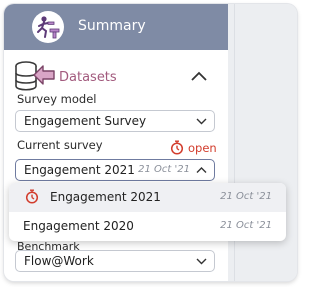 The image size is (320, 287). I want to click on status-badge: open, so click(193, 147).